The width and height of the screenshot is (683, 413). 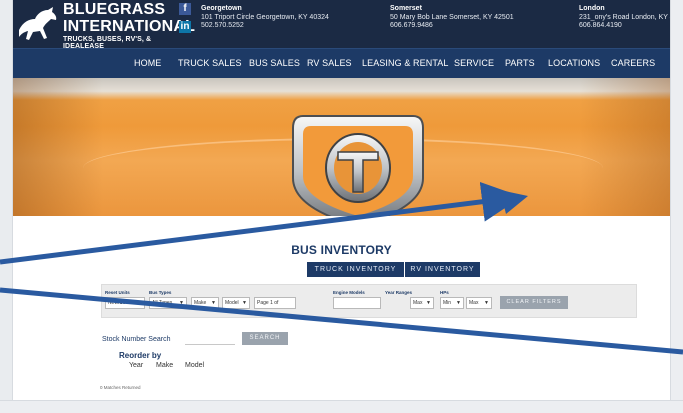 What do you see at coordinates (164, 365) in the screenshot?
I see `sort-make: Make` at bounding box center [164, 365].